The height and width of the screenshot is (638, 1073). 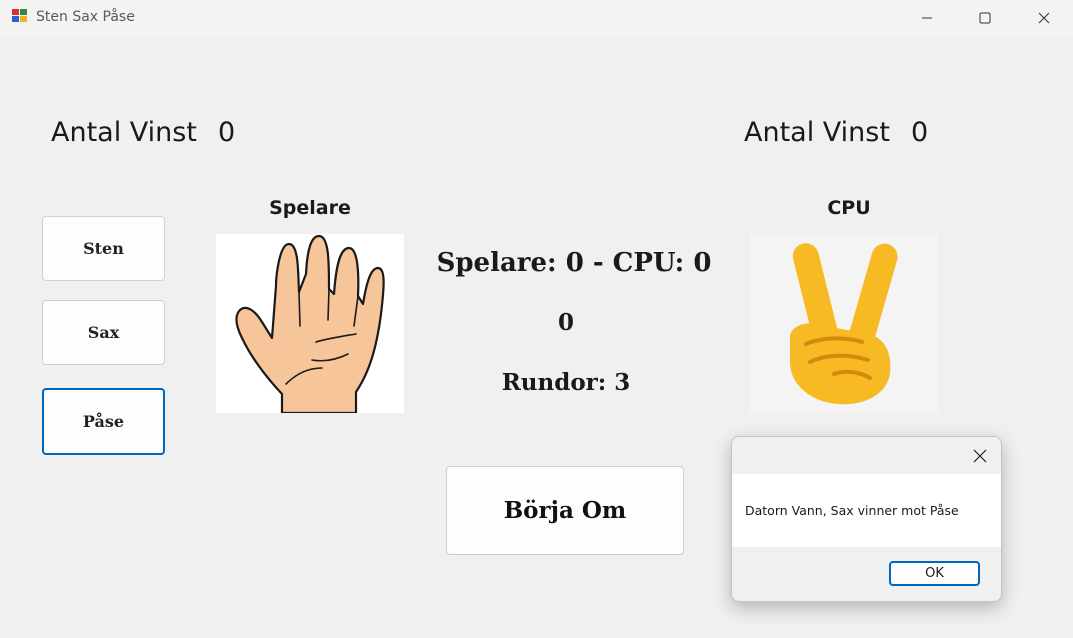 What do you see at coordinates (817, 132) in the screenshot?
I see `cpu-wins-label: Antal Vinst` at bounding box center [817, 132].